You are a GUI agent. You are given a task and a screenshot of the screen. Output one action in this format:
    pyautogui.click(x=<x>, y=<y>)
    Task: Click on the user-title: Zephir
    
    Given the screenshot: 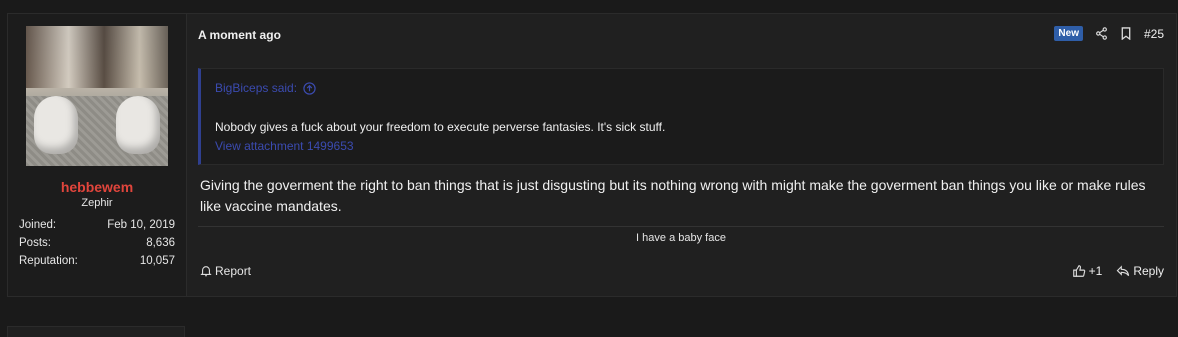 What is the action you would take?
    pyautogui.click(x=97, y=203)
    